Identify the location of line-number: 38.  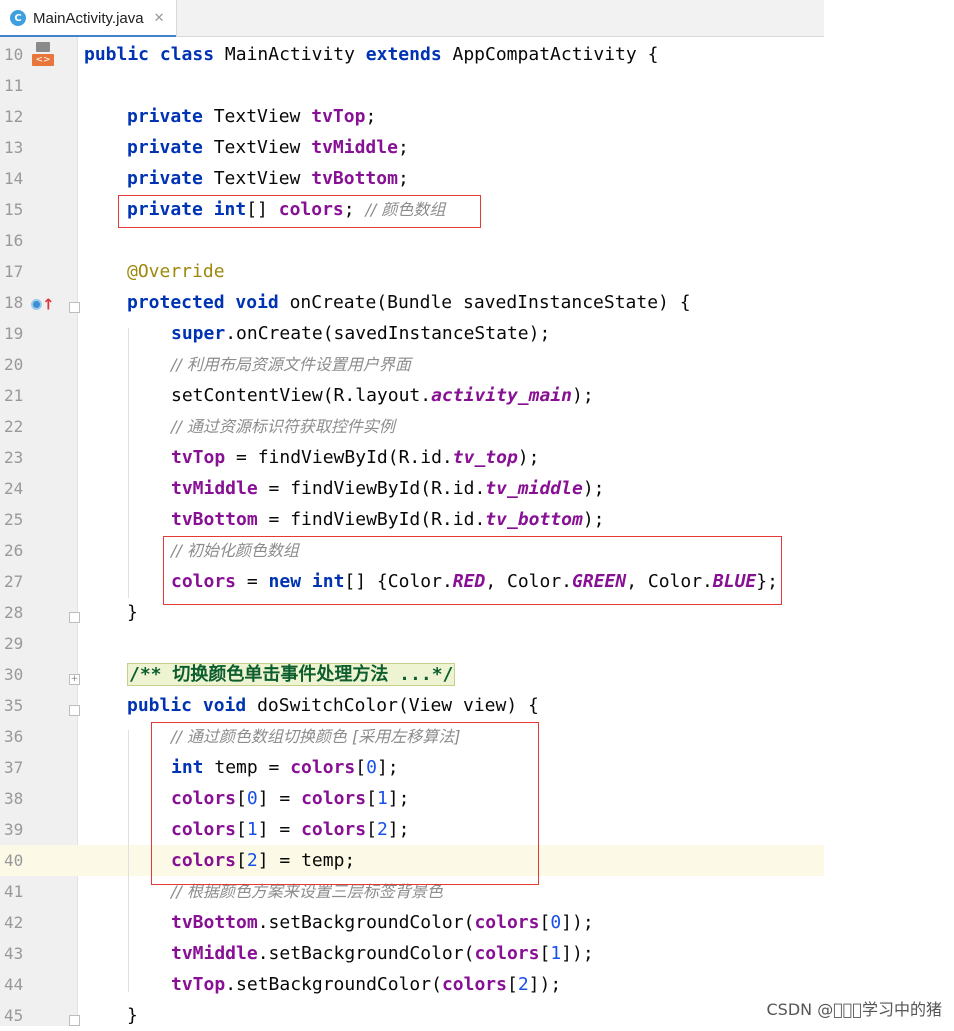
(14, 798).